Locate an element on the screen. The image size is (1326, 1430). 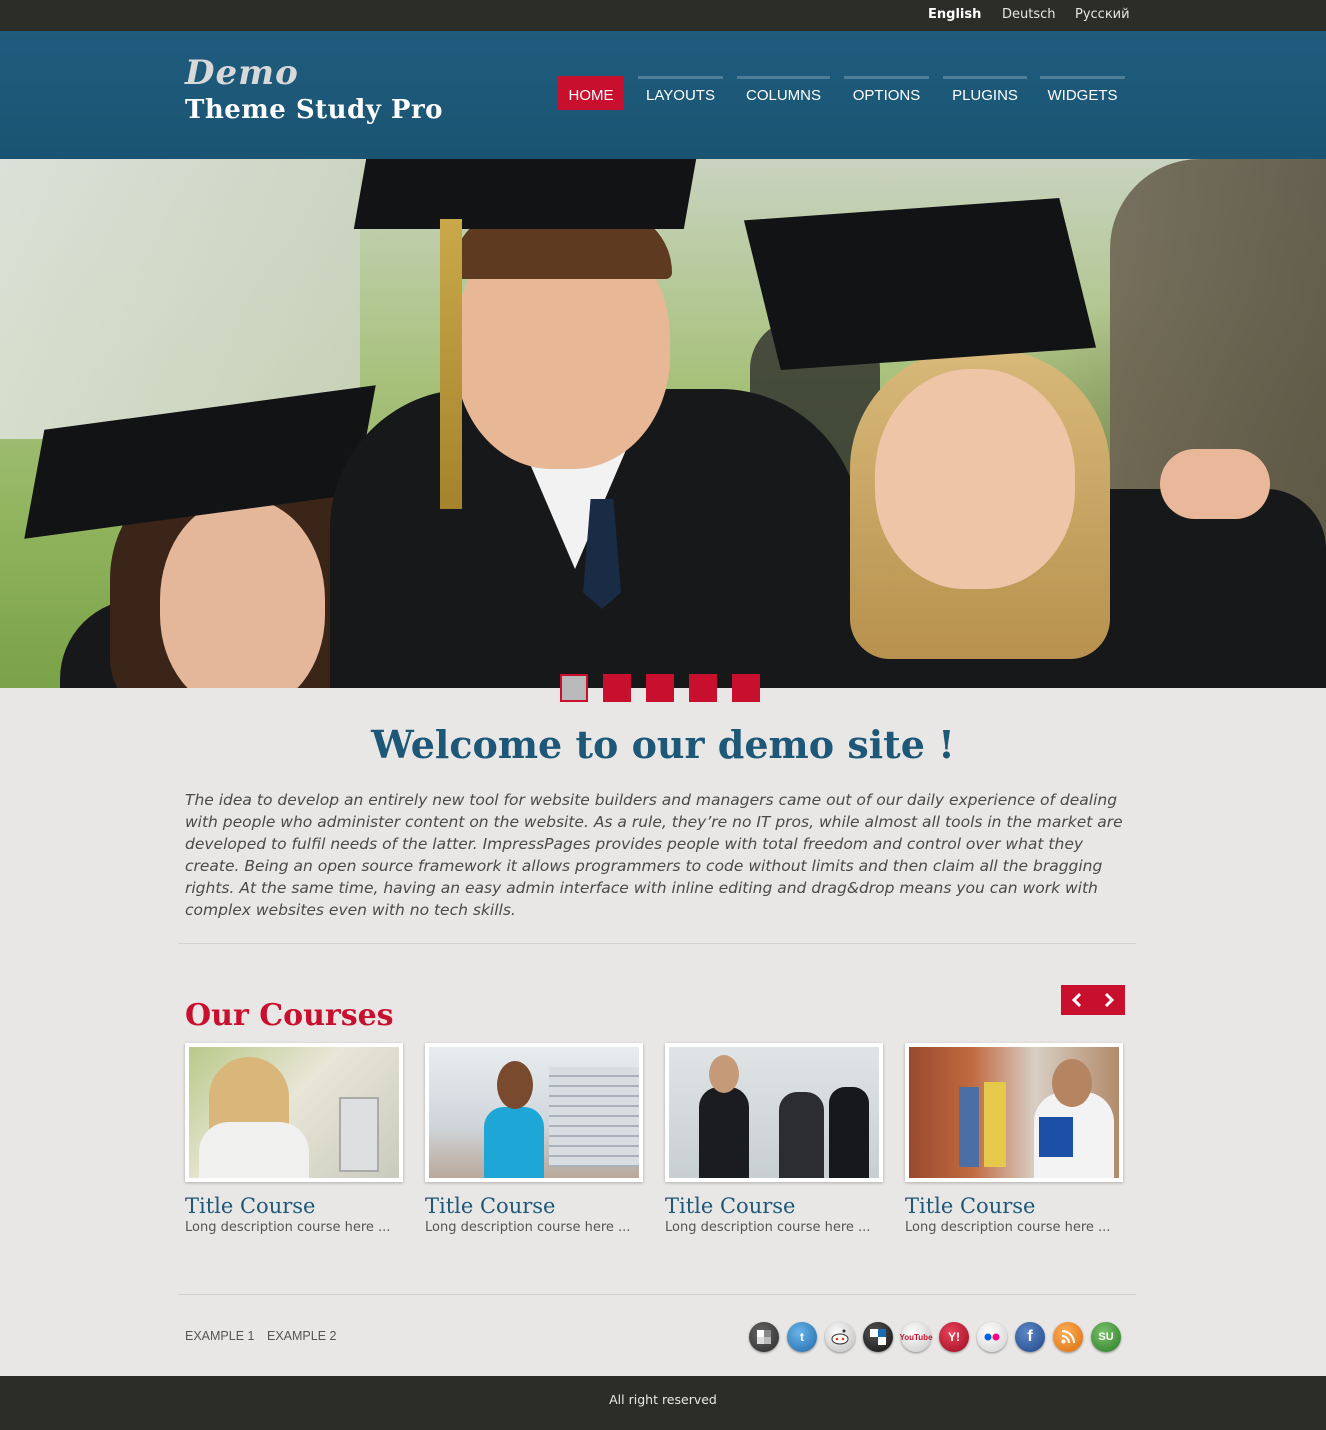
chevron-left-icon is located at coordinates (1076, 1000).